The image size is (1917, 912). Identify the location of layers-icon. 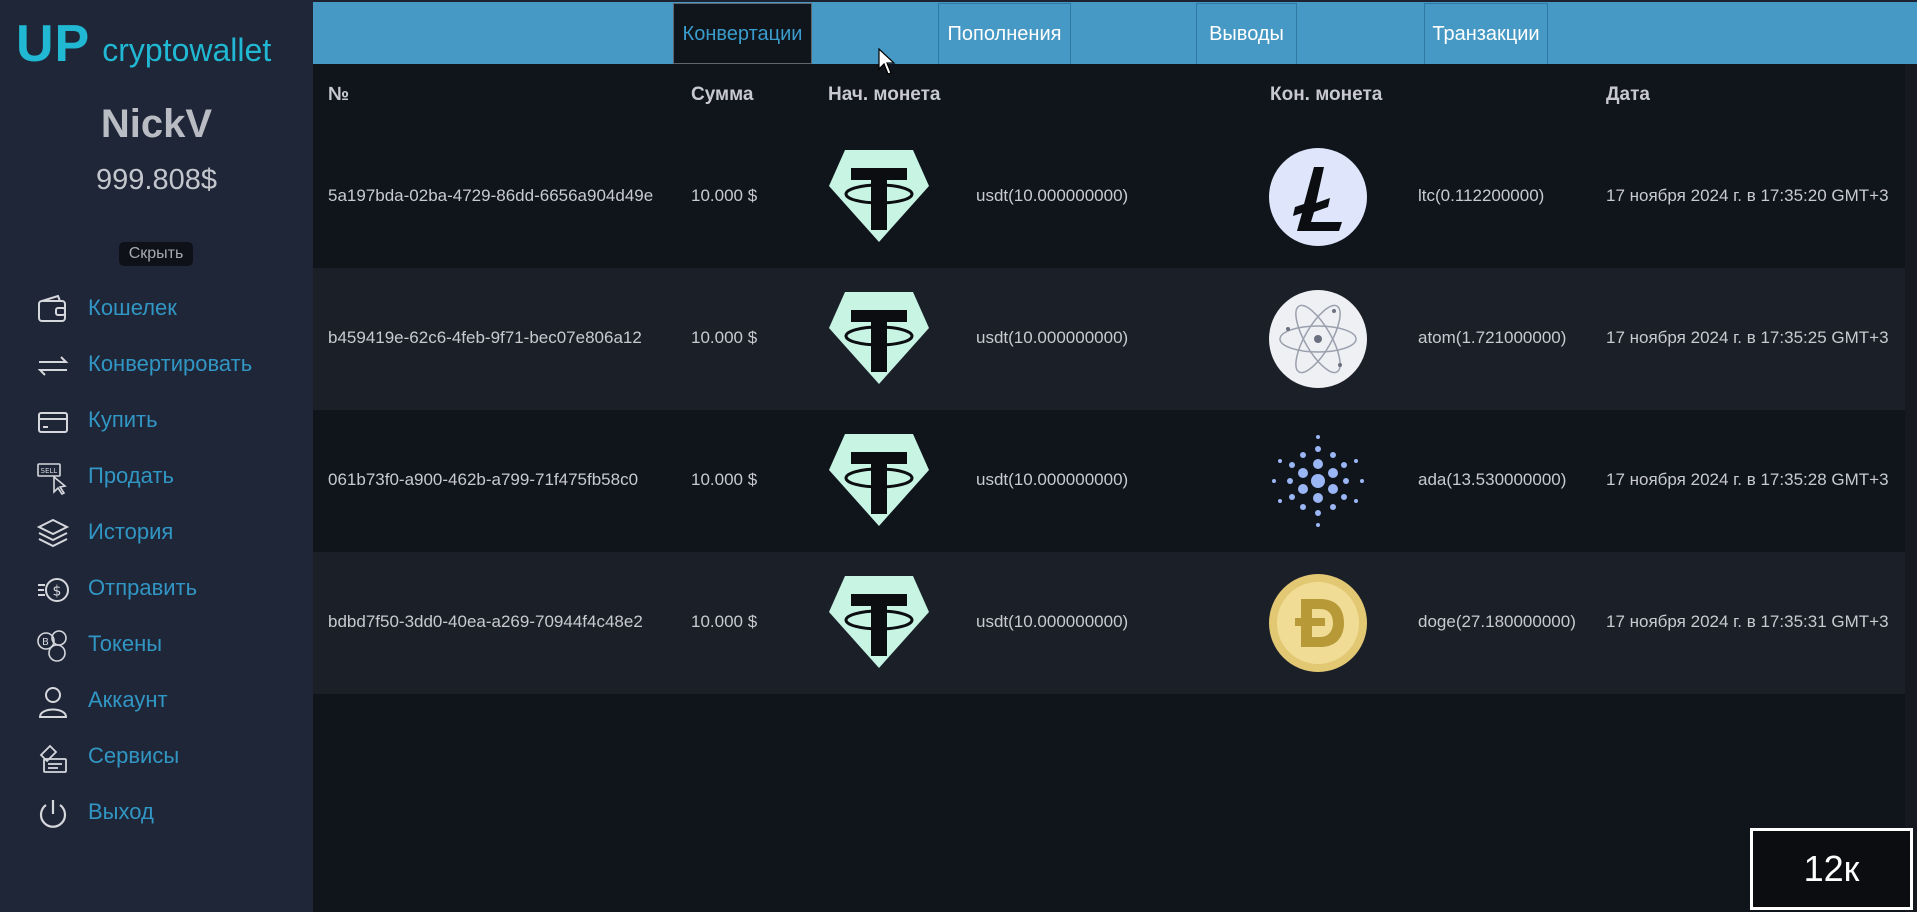
(53, 533).